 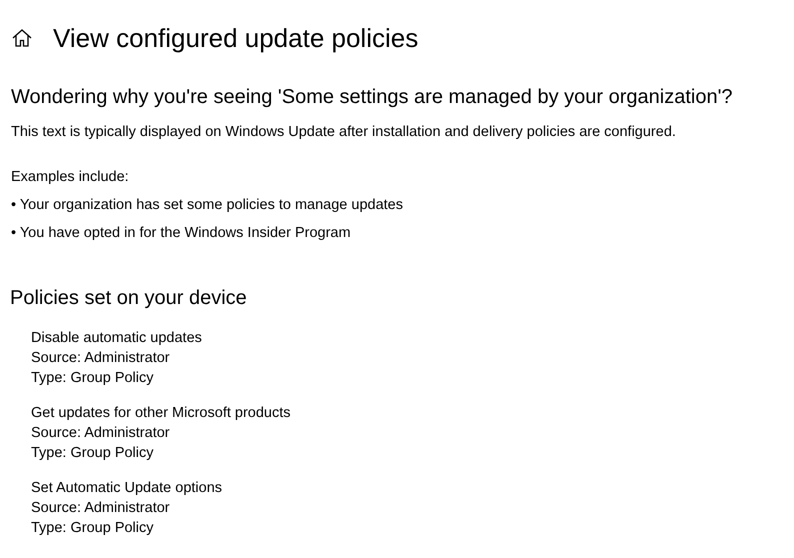 What do you see at coordinates (70, 177) in the screenshot?
I see `examples-label: Examples include:` at bounding box center [70, 177].